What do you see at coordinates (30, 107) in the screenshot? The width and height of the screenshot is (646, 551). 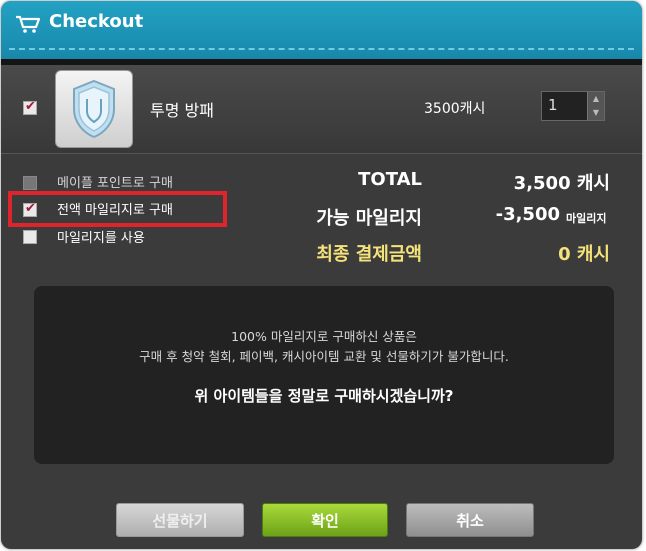 I see `item-checkbox` at bounding box center [30, 107].